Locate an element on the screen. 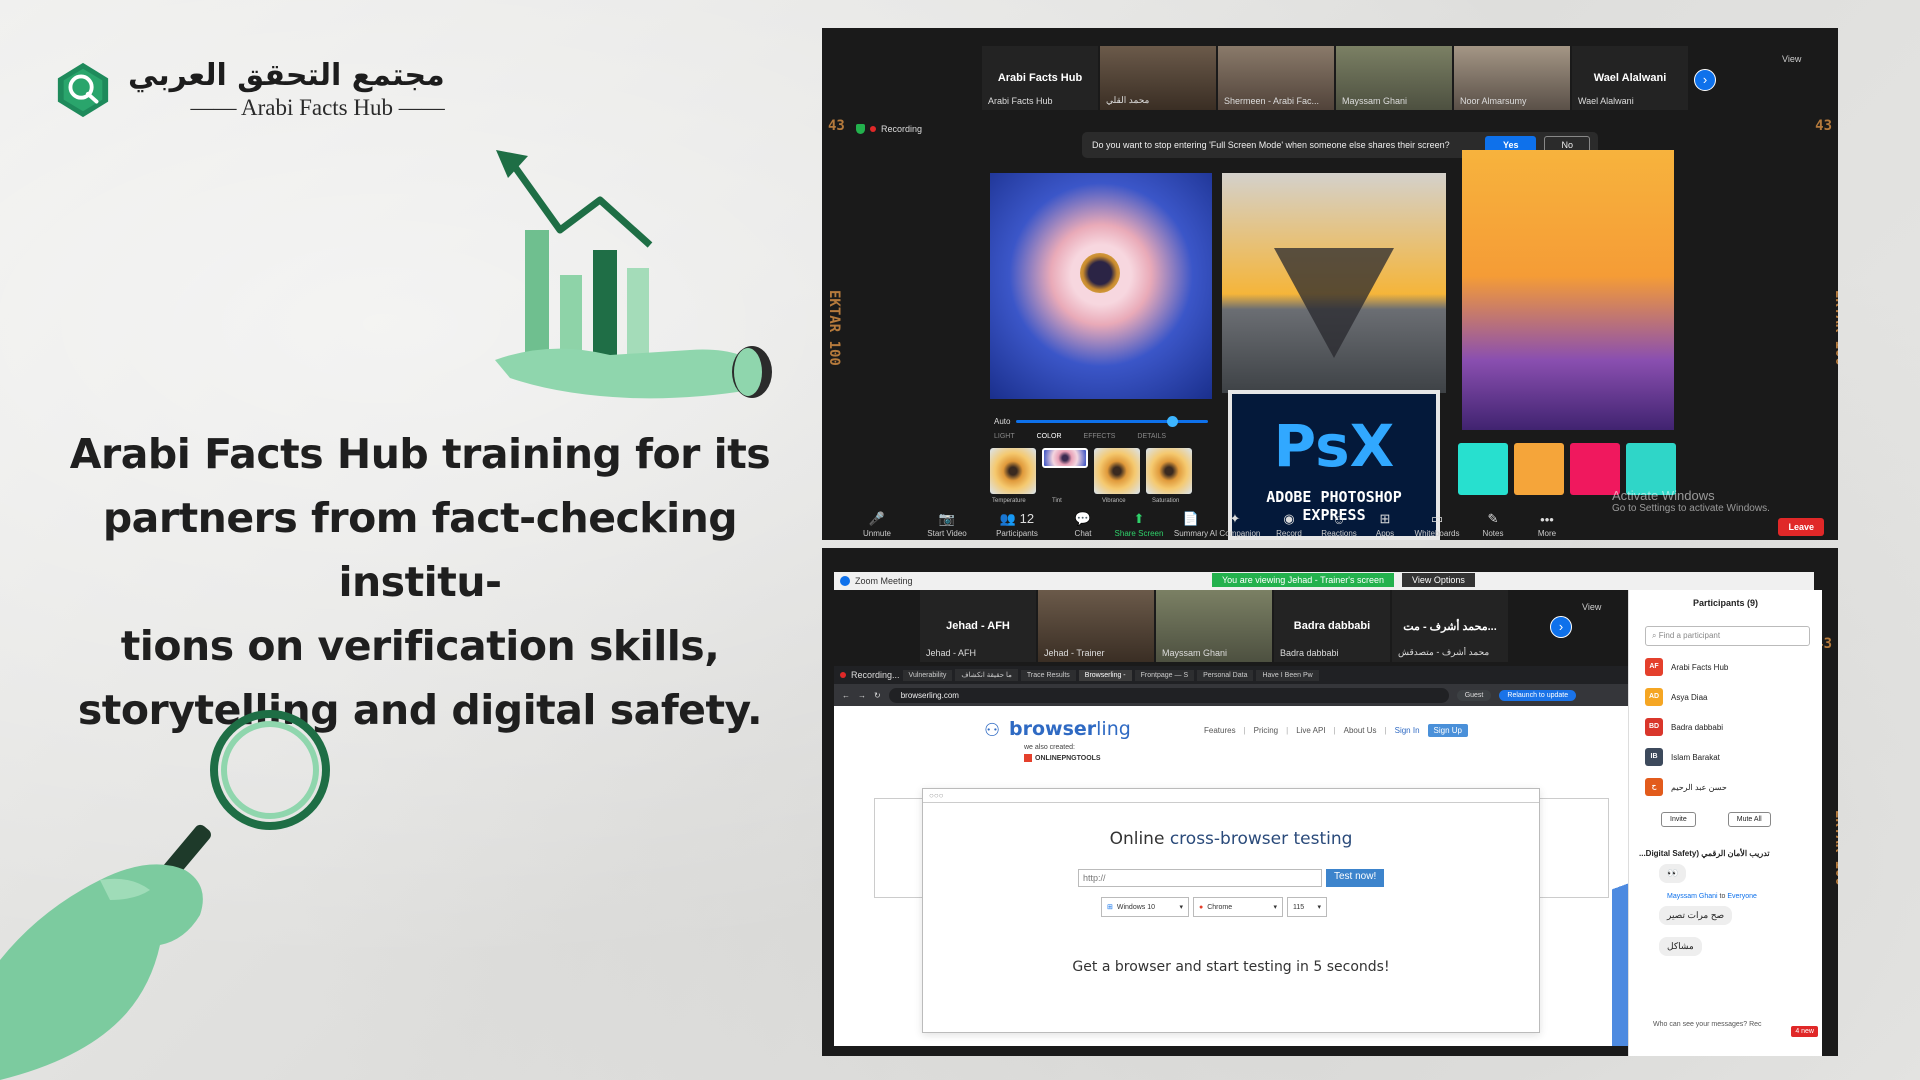  browserling-logo: browserling is located at coordinates (1070, 729).